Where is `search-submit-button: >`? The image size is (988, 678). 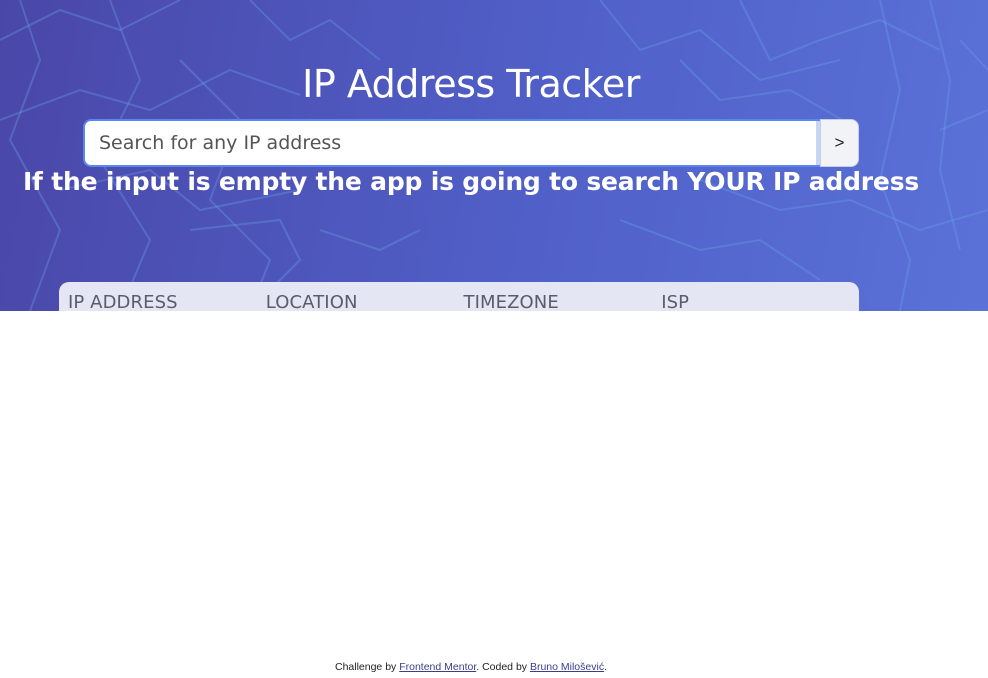 search-submit-button: > is located at coordinates (839, 143).